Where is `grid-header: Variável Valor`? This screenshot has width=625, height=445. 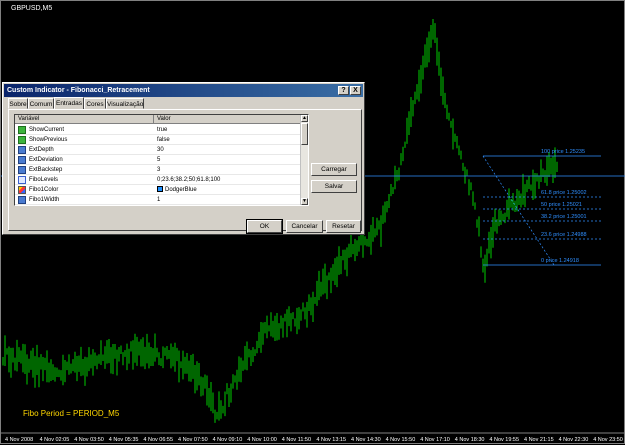
grid-header: Variável Valor is located at coordinates (158, 119).